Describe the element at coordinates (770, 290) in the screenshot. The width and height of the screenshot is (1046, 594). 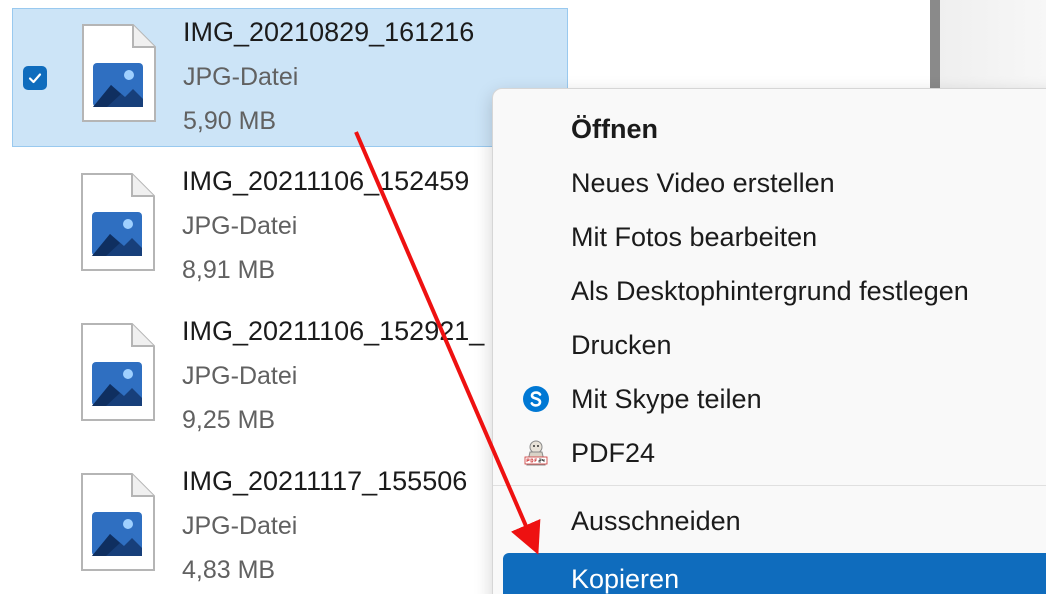
I see `menu-item-label: Als Desktophintergrund festlegen` at that location.